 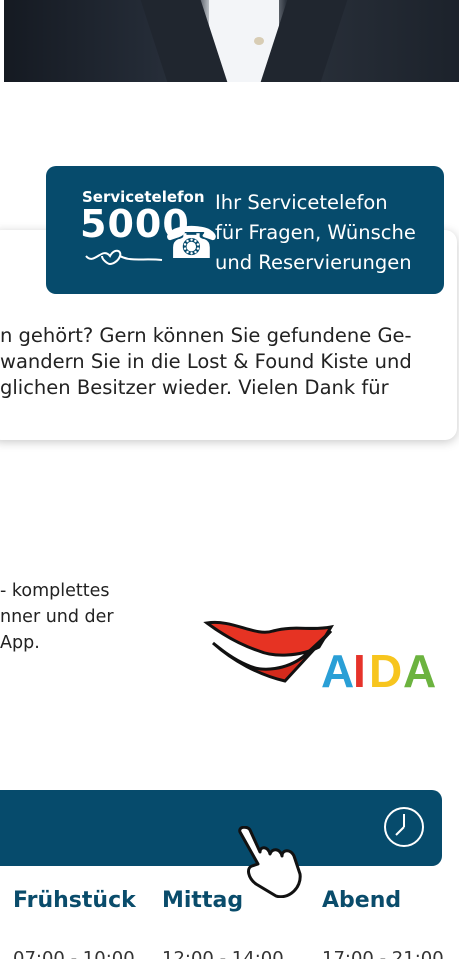 What do you see at coordinates (231, 41) in the screenshot?
I see `header-photo` at bounding box center [231, 41].